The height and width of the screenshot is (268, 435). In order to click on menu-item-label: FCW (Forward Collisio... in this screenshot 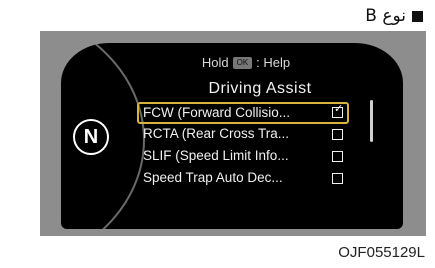, I will do `click(217, 112)`.